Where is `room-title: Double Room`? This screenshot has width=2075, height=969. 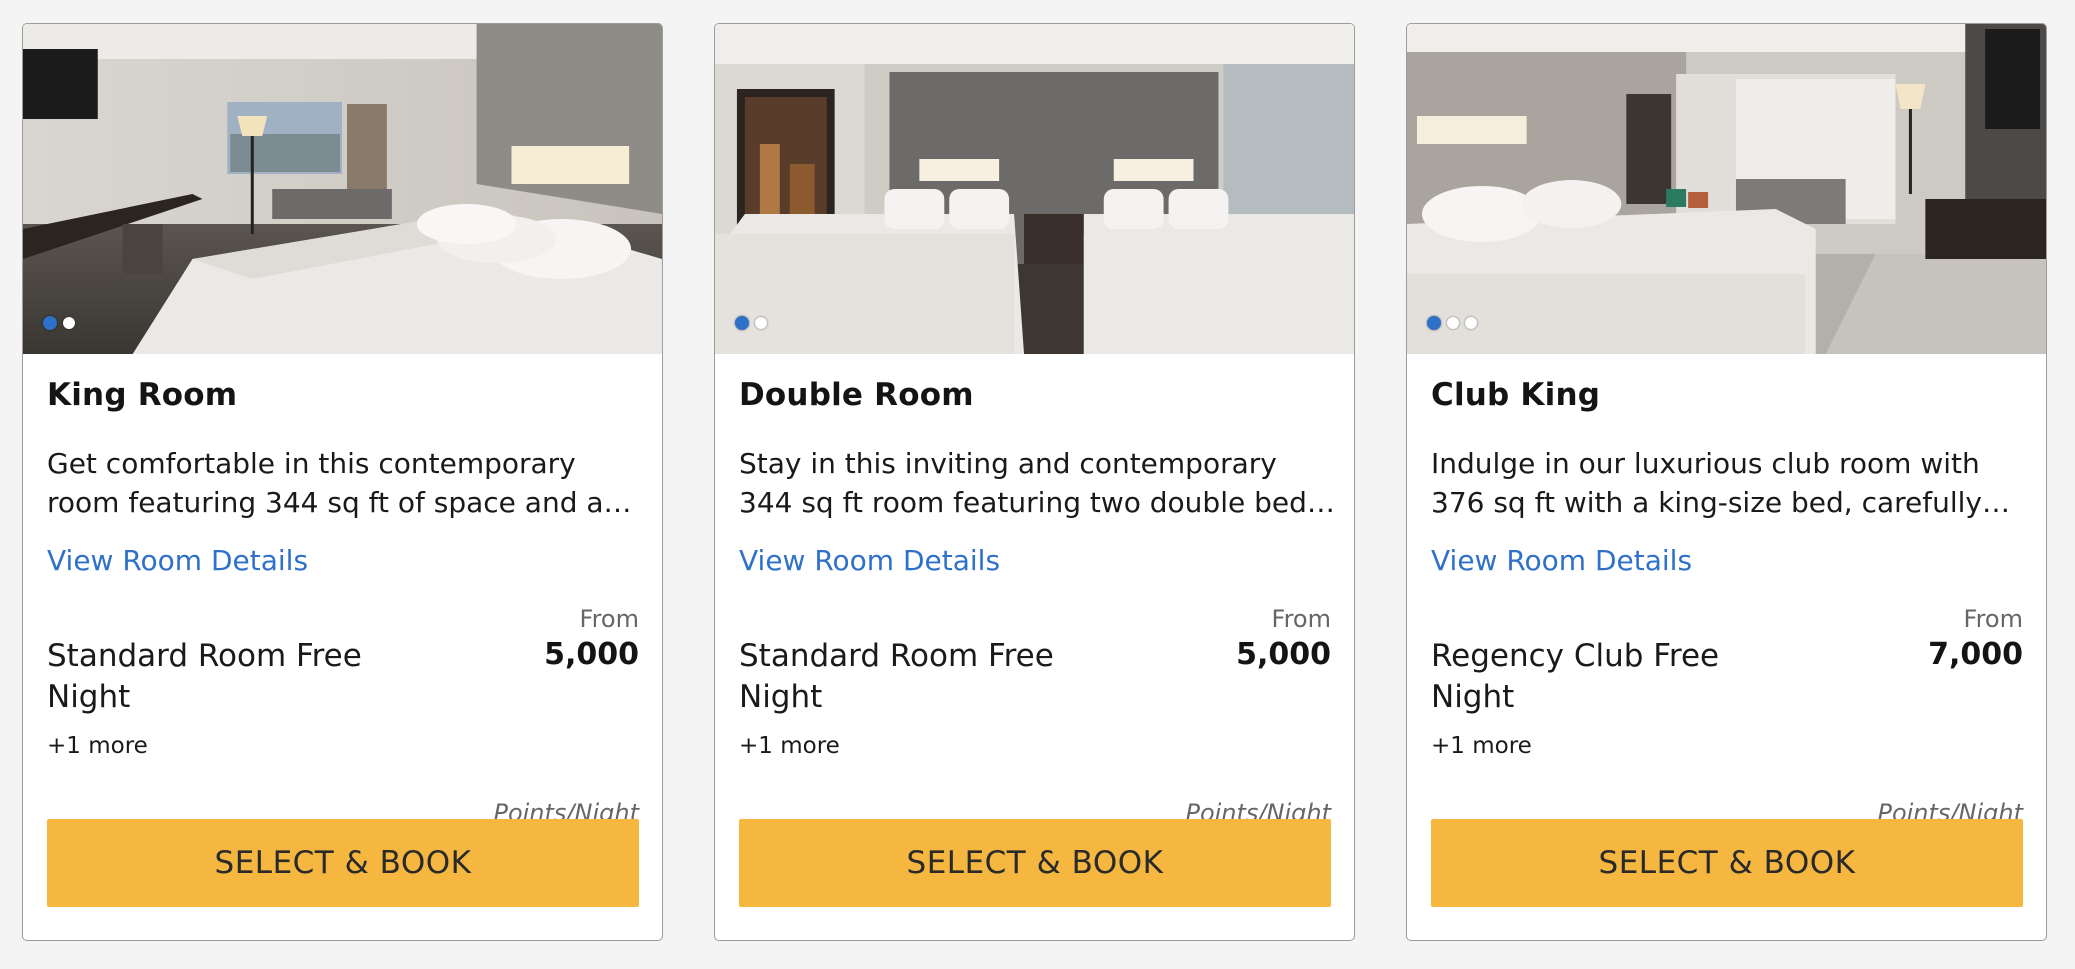
room-title: Double Room is located at coordinates (856, 395).